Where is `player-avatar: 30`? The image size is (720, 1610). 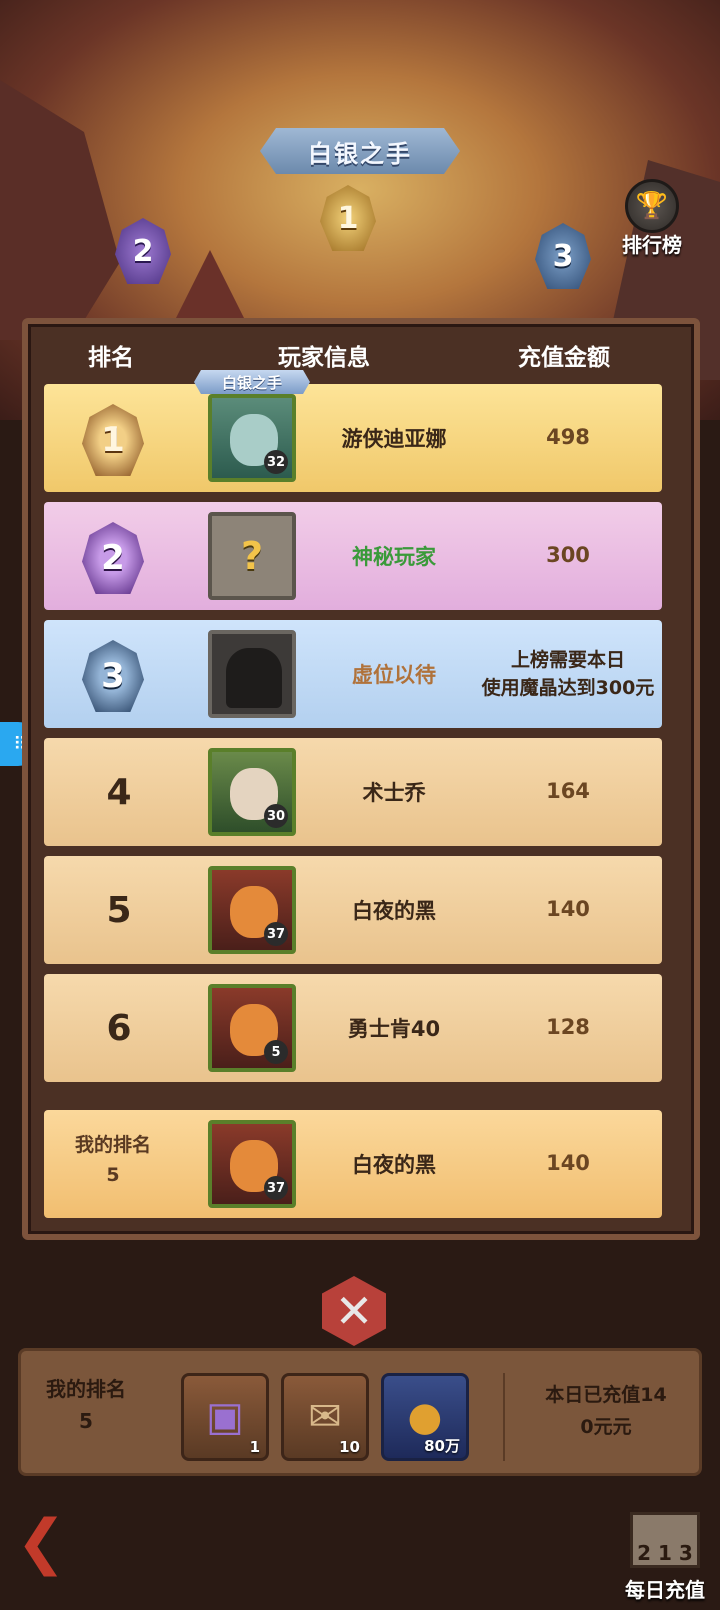 player-avatar: 30 is located at coordinates (252, 792).